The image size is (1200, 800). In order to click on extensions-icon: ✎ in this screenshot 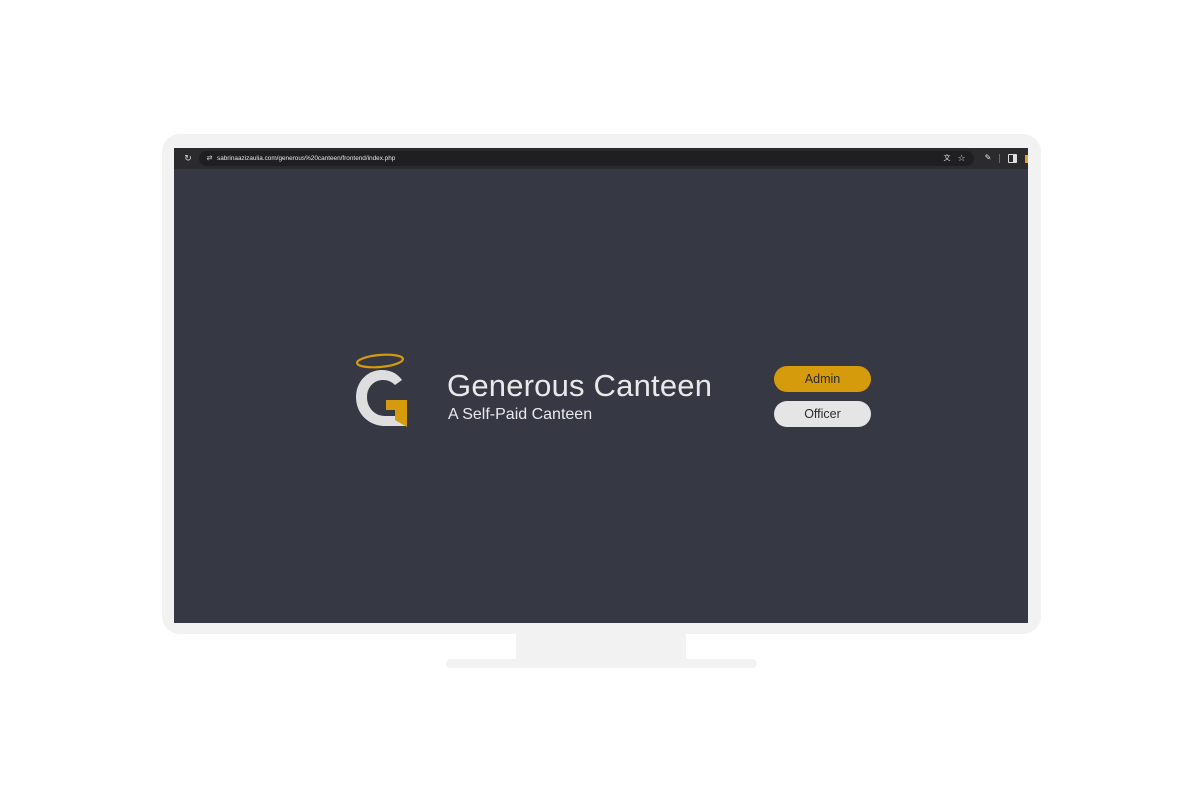, I will do `click(988, 158)`.